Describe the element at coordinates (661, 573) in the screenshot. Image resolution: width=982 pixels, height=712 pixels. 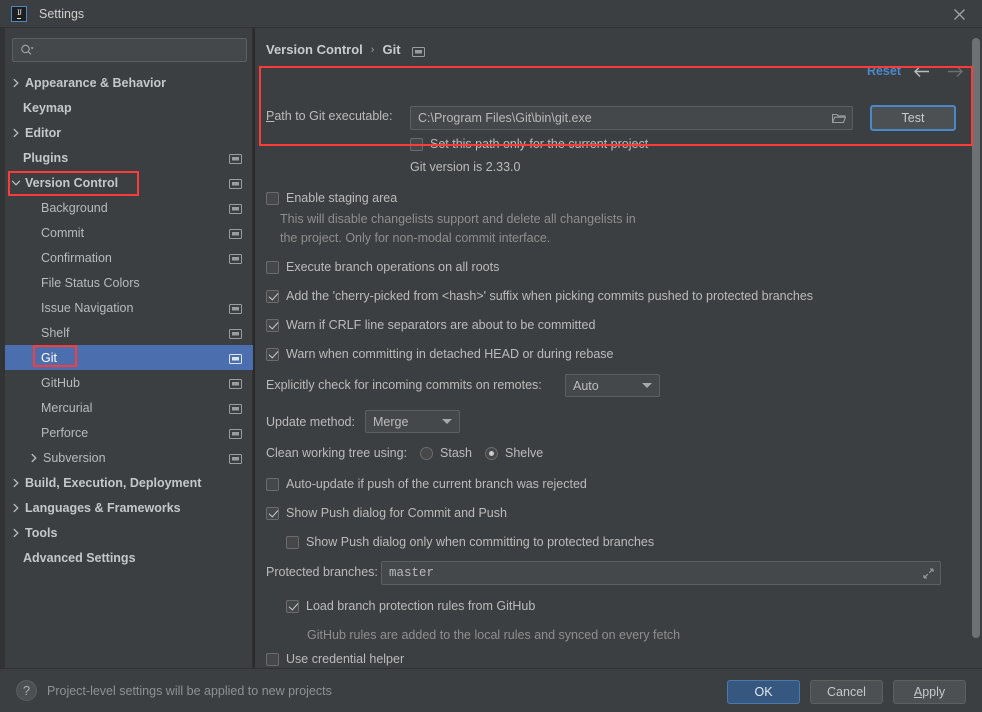
I see `protected-branches-input: master` at that location.